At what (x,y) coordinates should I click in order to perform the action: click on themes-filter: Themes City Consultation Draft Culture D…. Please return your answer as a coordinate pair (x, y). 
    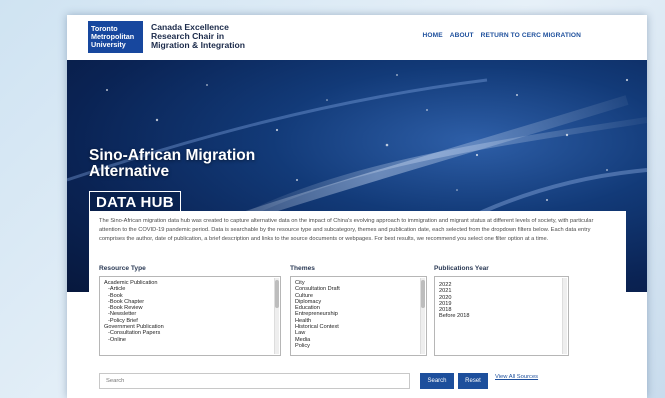
    Looking at the image, I should click on (358, 310).